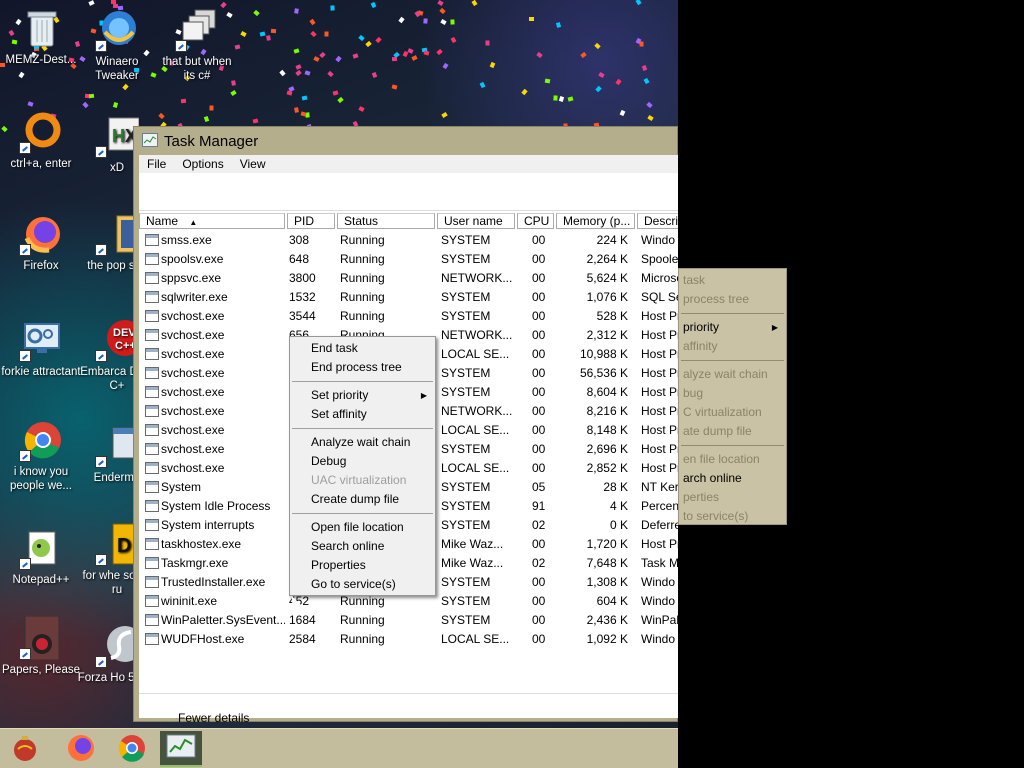 Image resolution: width=1024 pixels, height=768 pixels. I want to click on firefox-icon, so click(81, 749).